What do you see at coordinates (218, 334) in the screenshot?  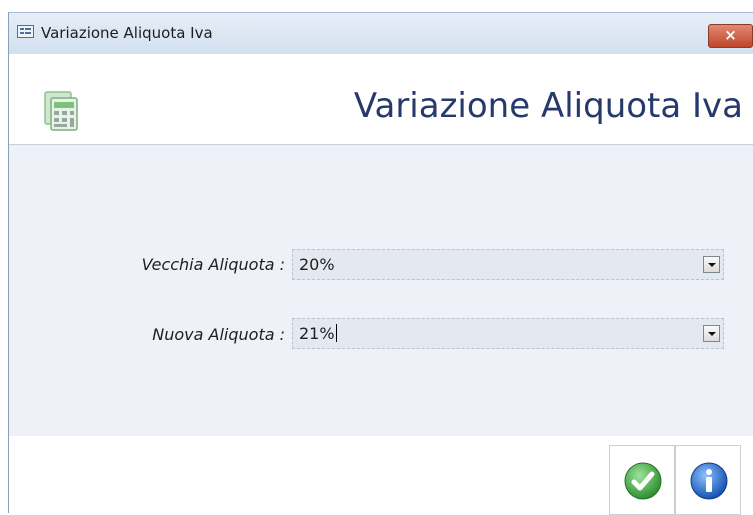 I see `new-rate-label: Nuova Aliquota :` at bounding box center [218, 334].